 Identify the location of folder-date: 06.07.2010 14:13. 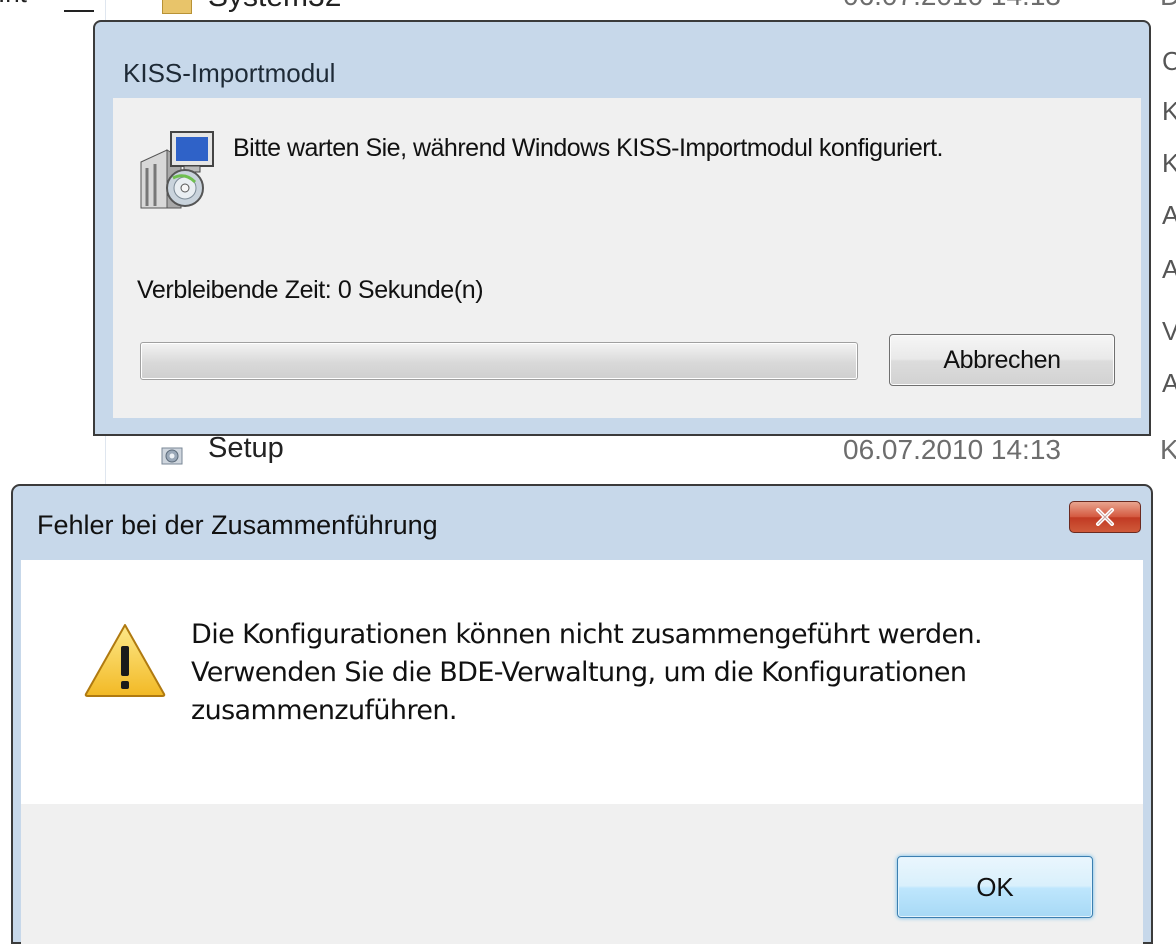
(952, 6).